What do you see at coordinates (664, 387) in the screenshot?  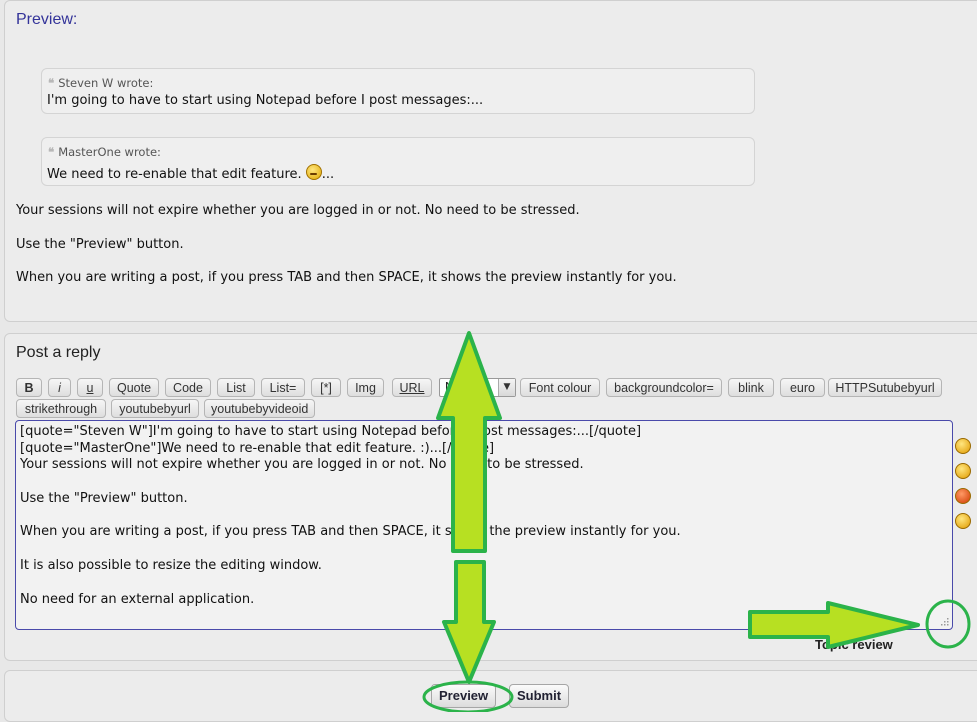 I see `background-color-button: backgroundcolor=` at bounding box center [664, 387].